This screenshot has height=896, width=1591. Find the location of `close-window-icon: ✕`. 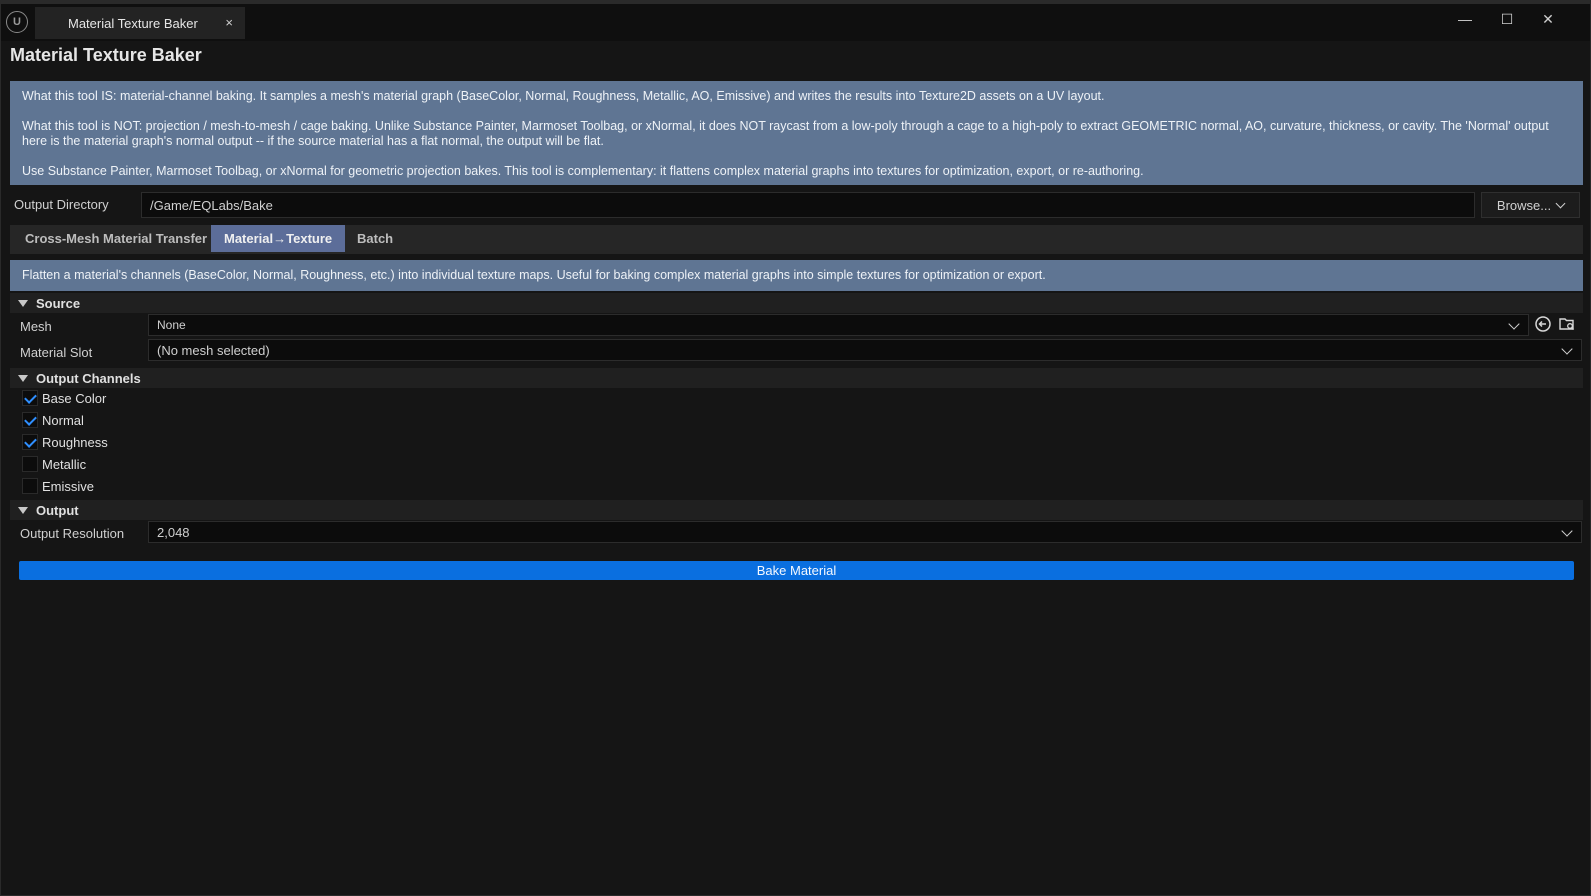

close-window-icon: ✕ is located at coordinates (1548, 19).